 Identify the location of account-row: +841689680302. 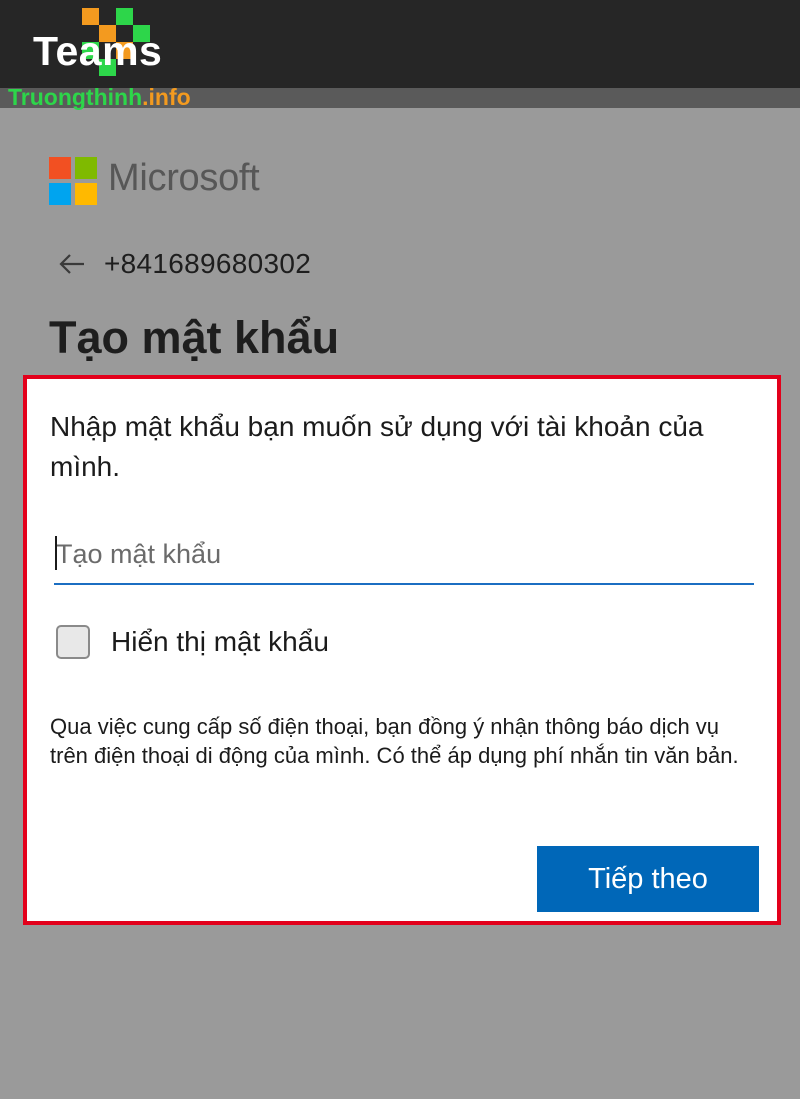
(184, 264).